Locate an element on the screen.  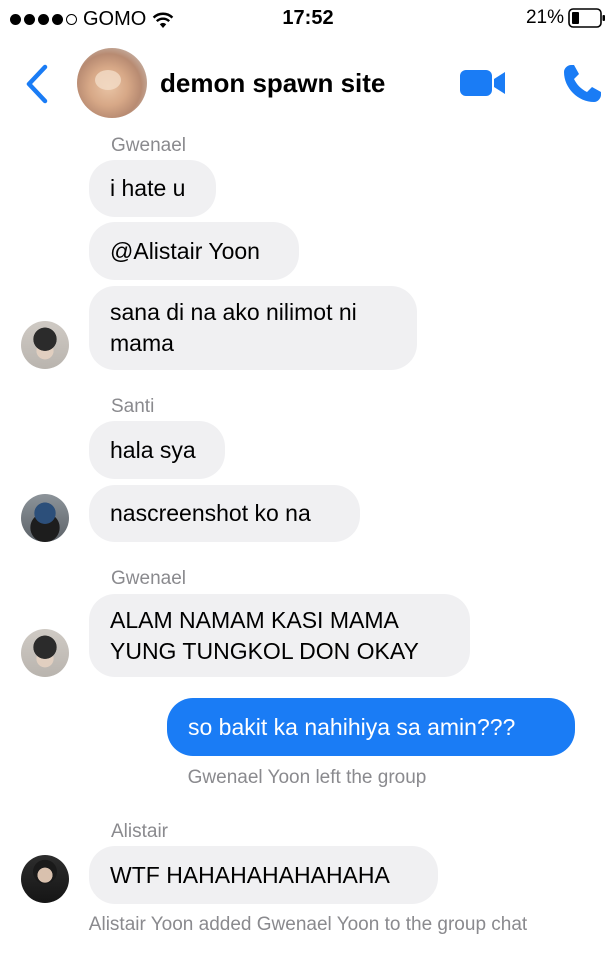
conversation-header: demon spawn site is located at coordinates (308, 83).